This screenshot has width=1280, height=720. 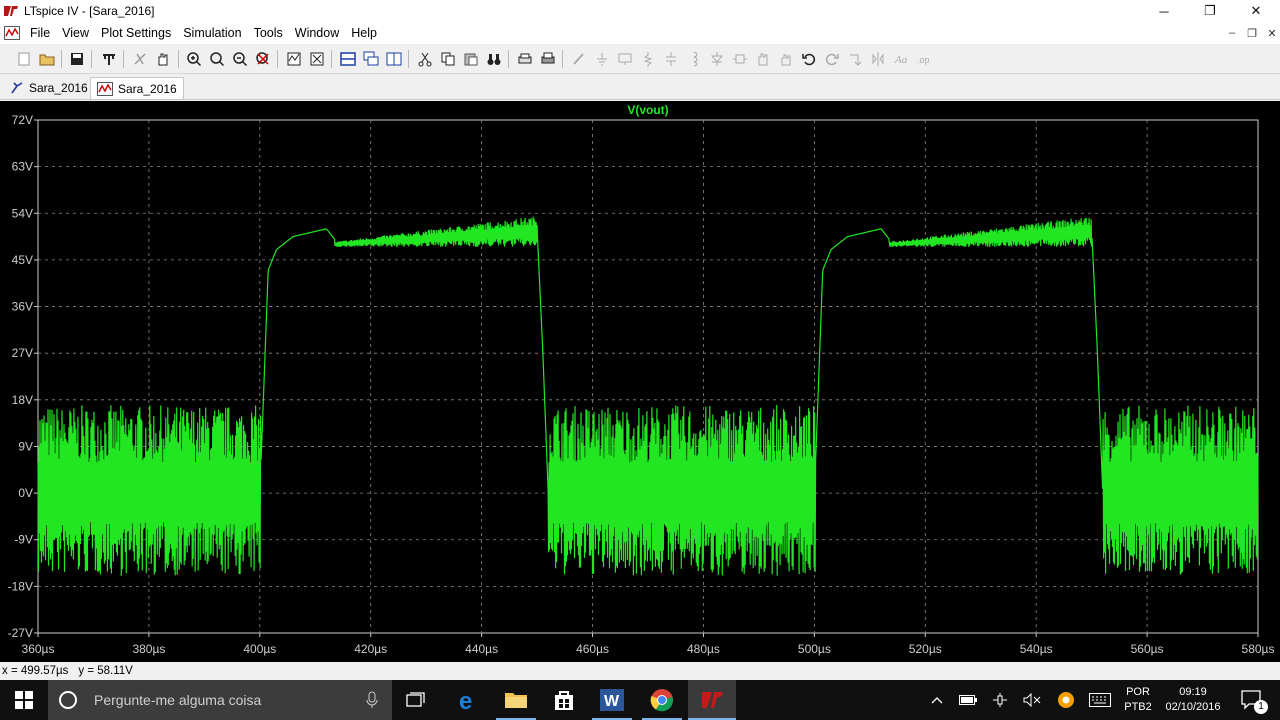 What do you see at coordinates (662, 700) in the screenshot?
I see `chrome-taskbar-button` at bounding box center [662, 700].